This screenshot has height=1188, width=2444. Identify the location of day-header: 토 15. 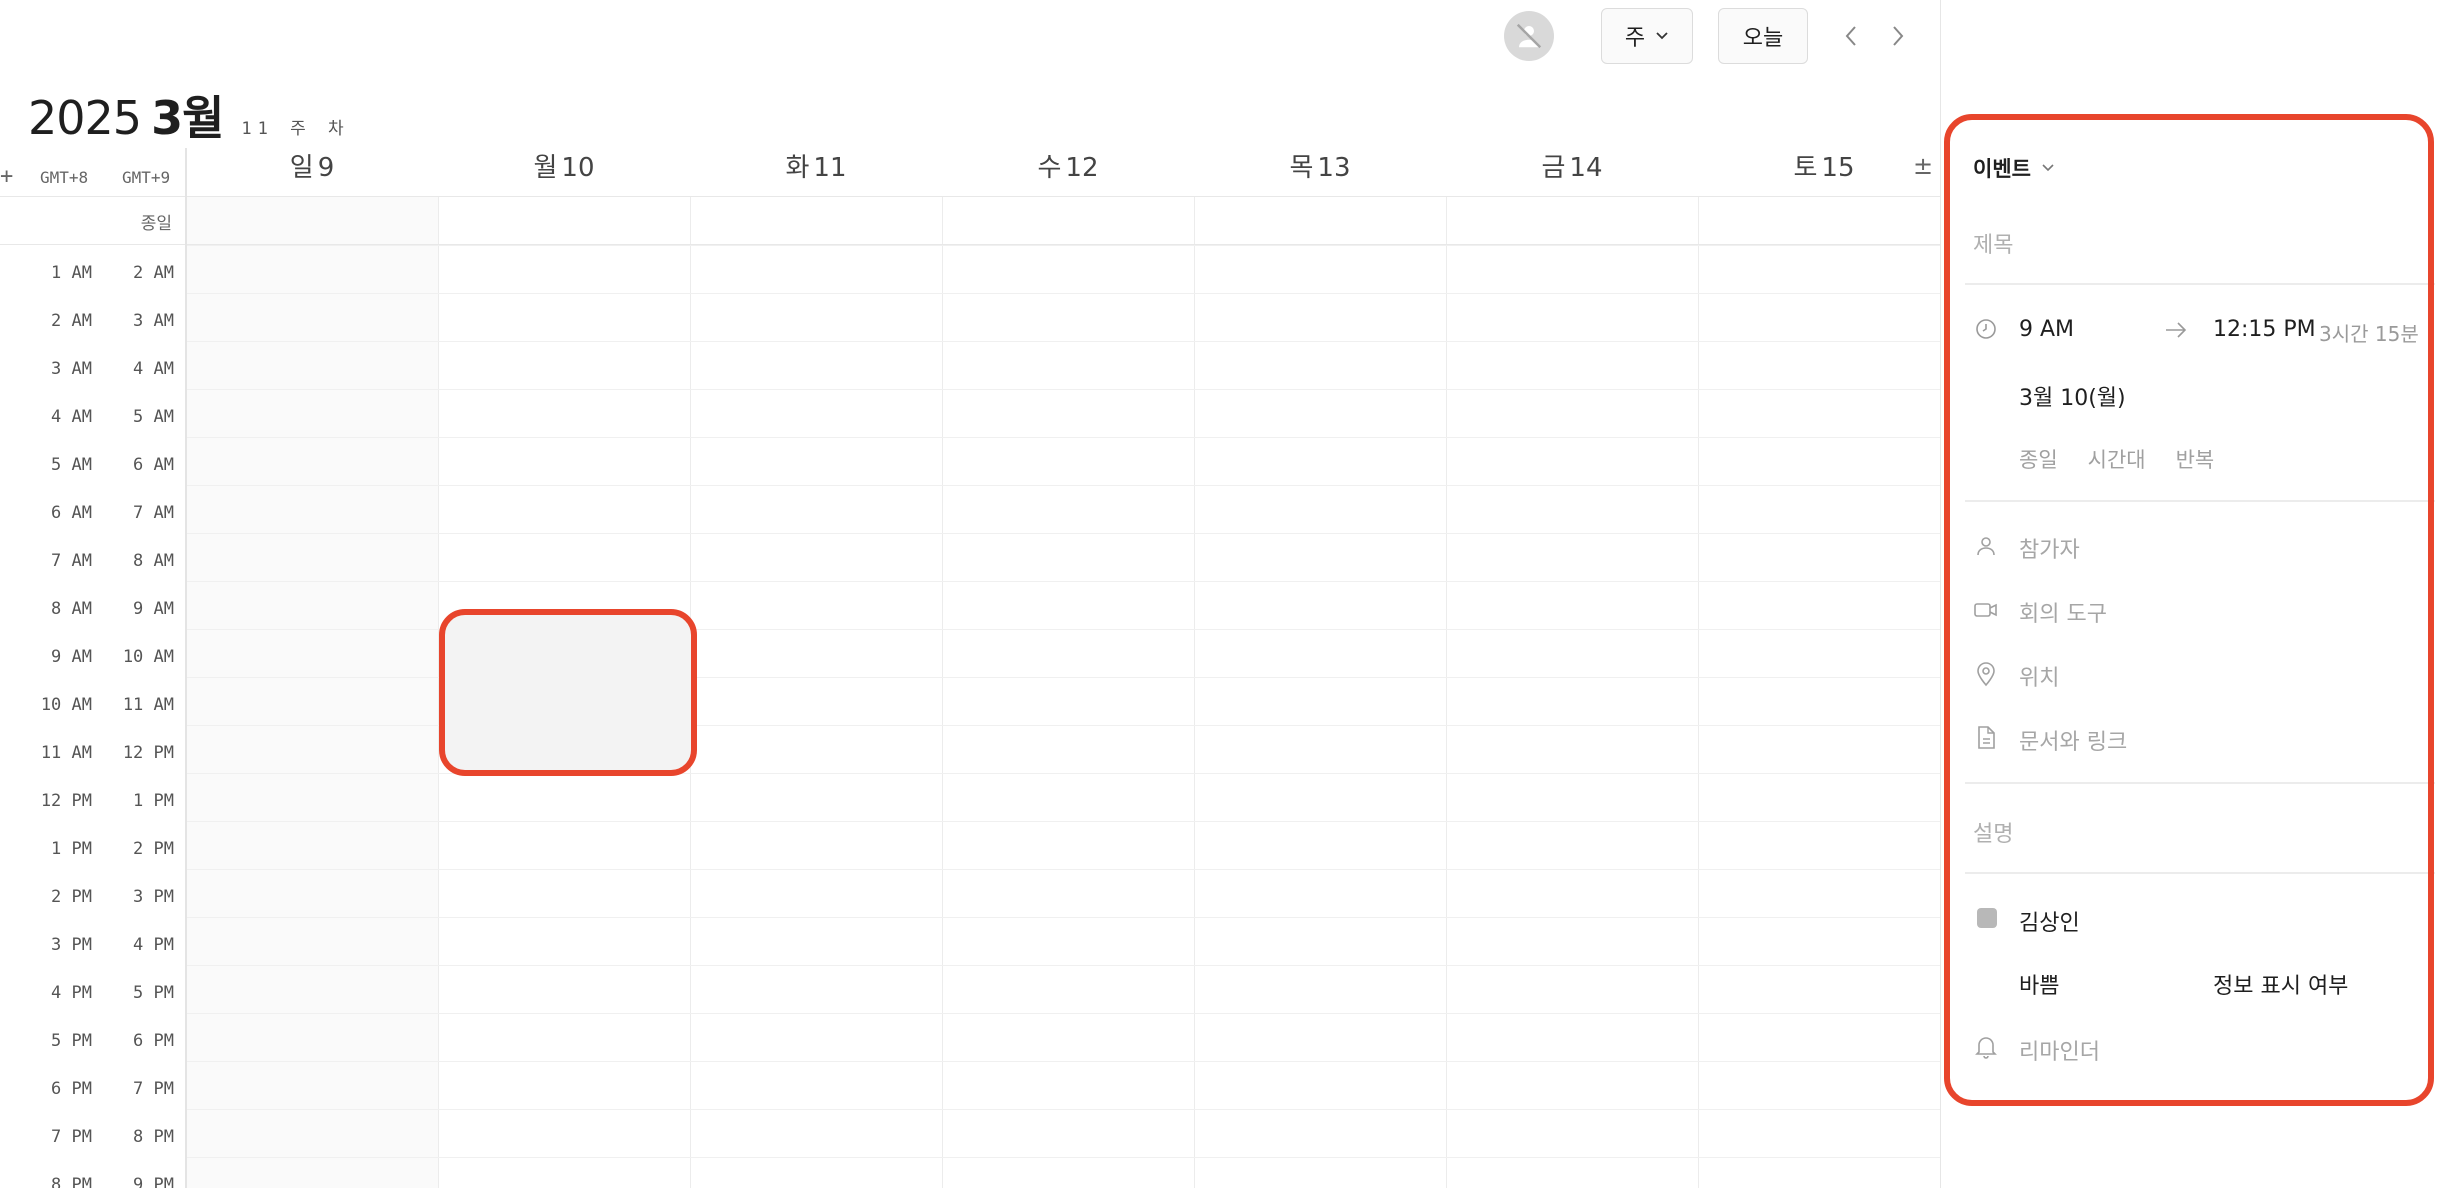
(1819, 172).